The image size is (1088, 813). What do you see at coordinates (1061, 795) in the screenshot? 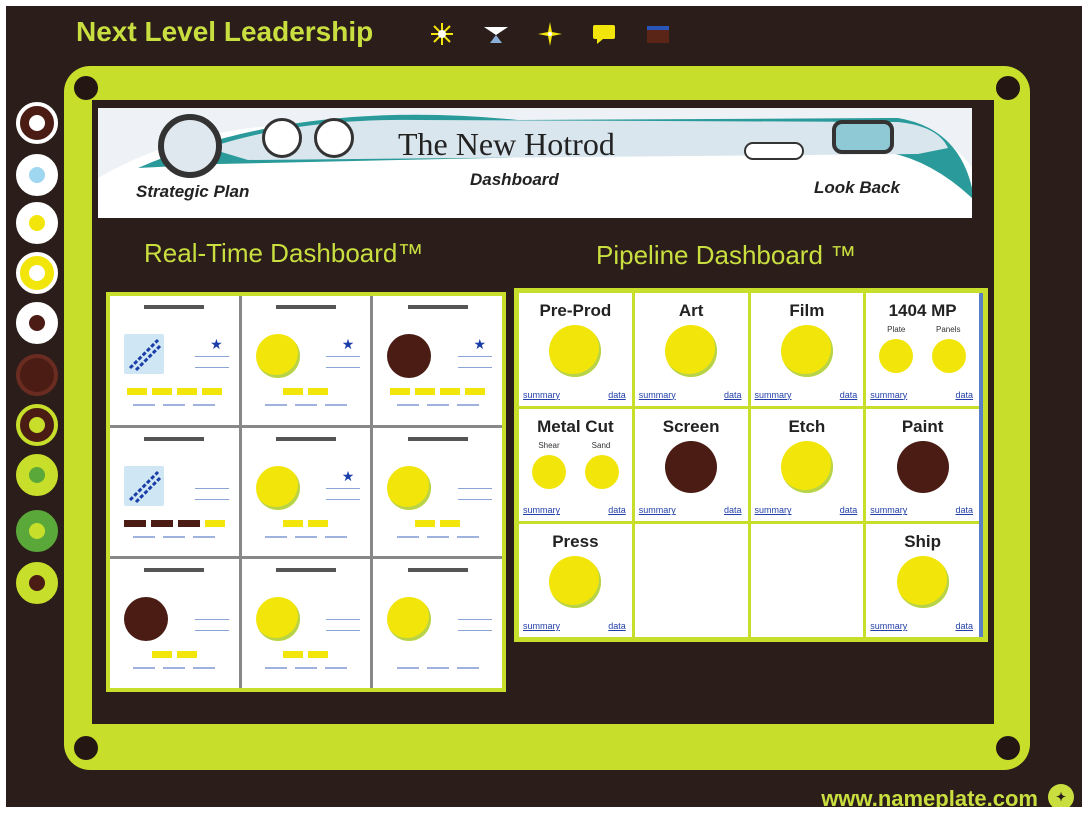
I see `badge-icon: ✦` at bounding box center [1061, 795].